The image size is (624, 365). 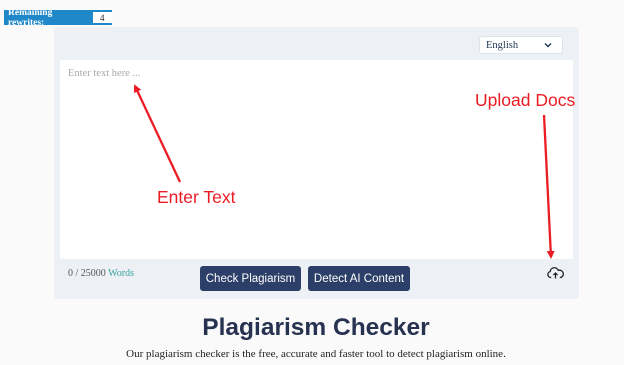 What do you see at coordinates (548, 45) in the screenshot?
I see `chevron-down-icon` at bounding box center [548, 45].